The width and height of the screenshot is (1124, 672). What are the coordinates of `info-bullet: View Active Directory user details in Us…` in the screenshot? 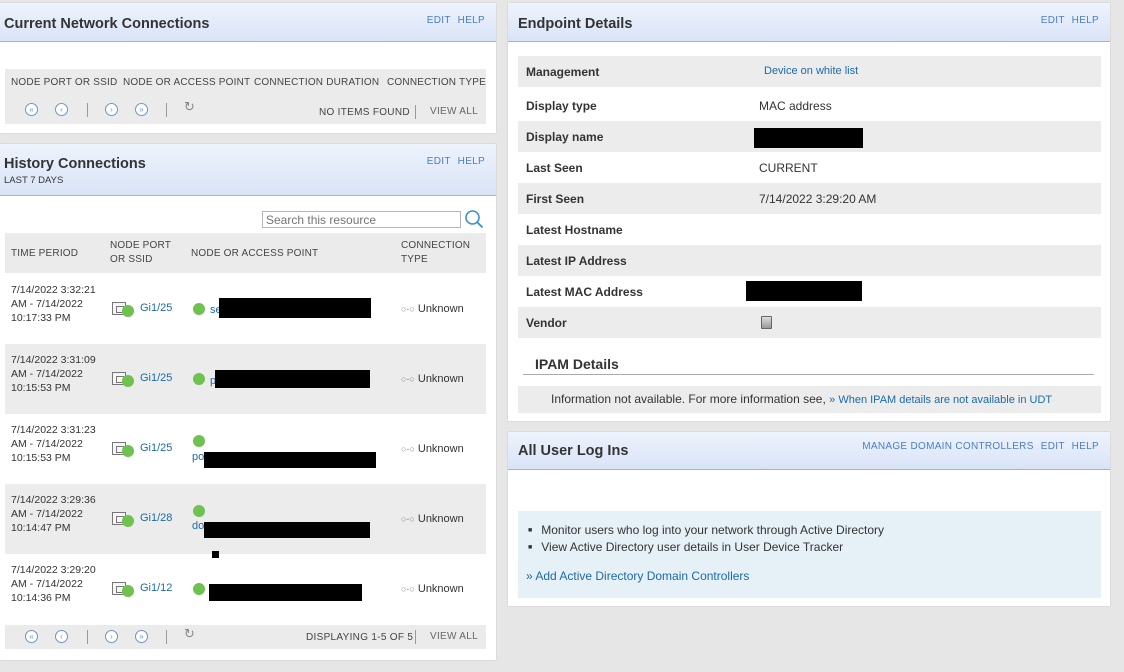 It's located at (685, 547).